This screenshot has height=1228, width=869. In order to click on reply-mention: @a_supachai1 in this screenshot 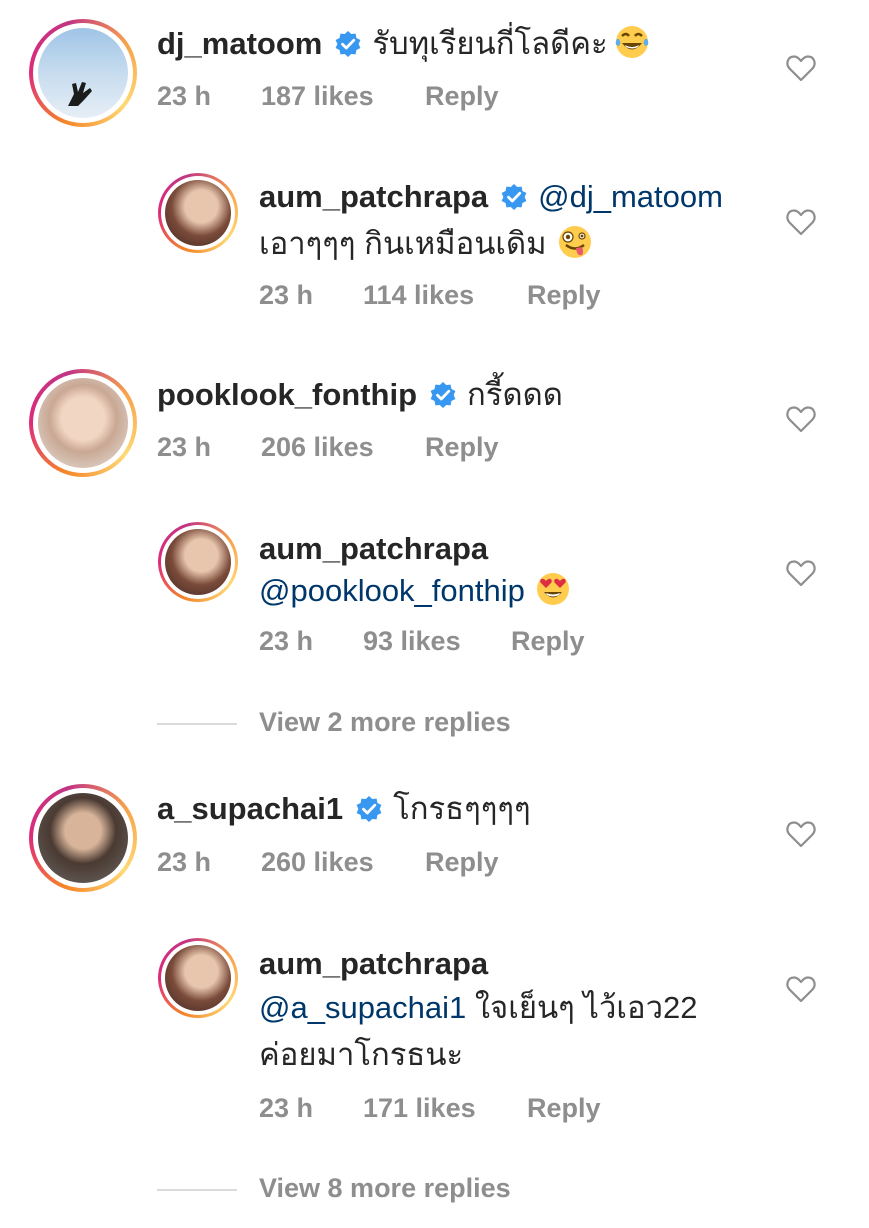, I will do `click(362, 1007)`.